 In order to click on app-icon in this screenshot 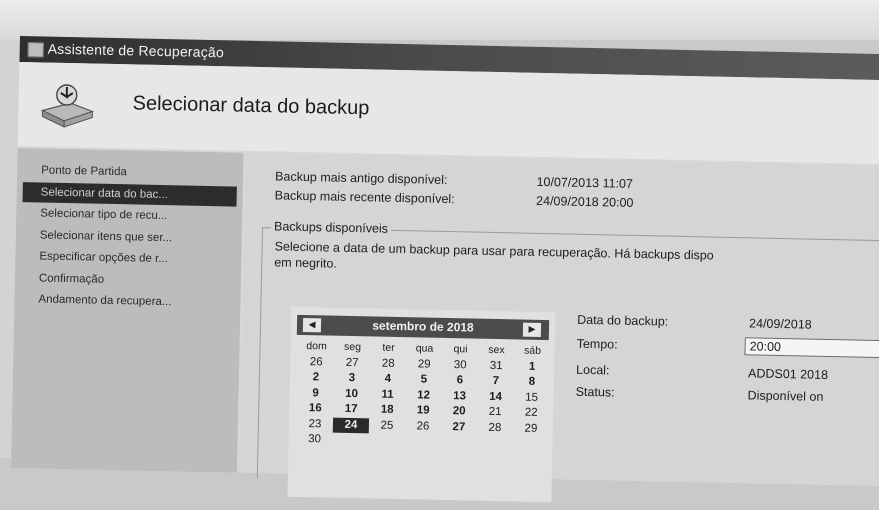, I will do `click(35, 50)`.